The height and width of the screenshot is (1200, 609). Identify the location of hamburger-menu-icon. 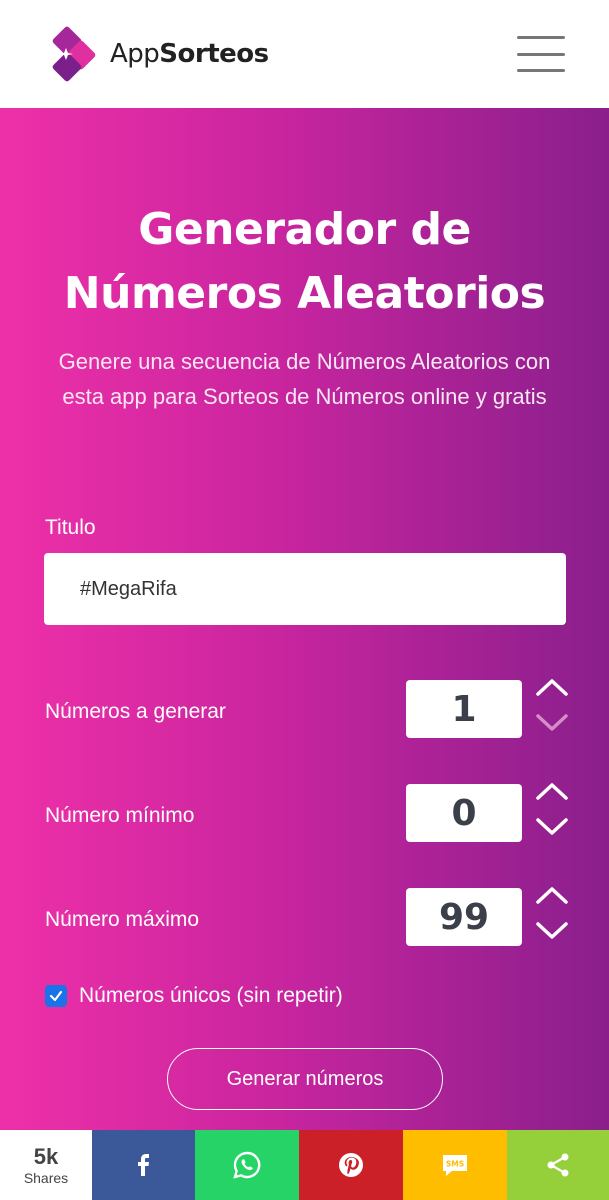
(541, 54).